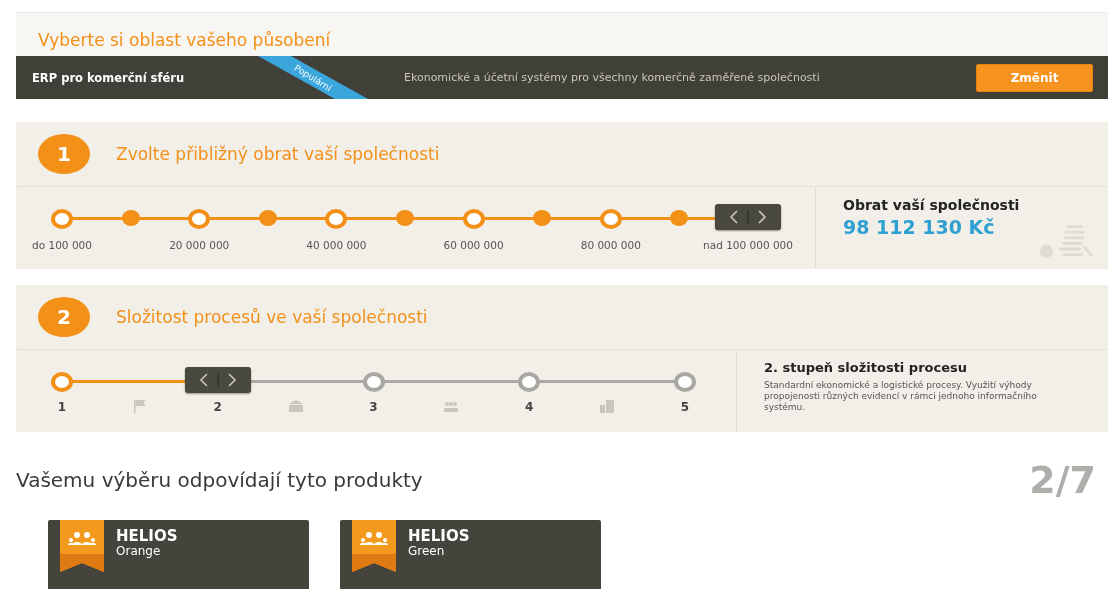  What do you see at coordinates (1062, 480) in the screenshot?
I see `results-counter: 2/7` at bounding box center [1062, 480].